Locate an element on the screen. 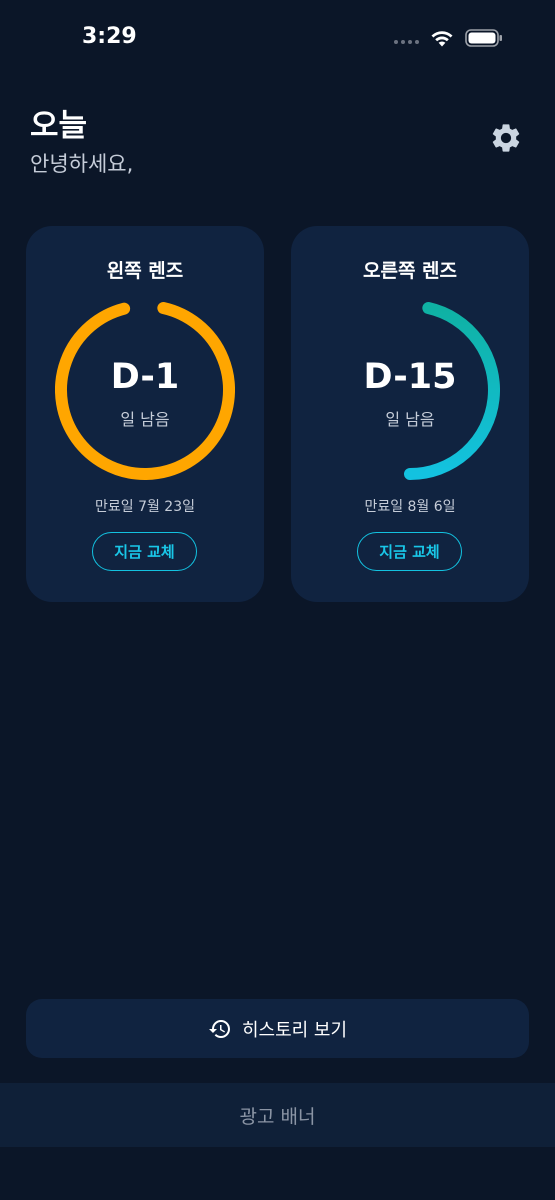  wifi-icon is located at coordinates (442, 39).